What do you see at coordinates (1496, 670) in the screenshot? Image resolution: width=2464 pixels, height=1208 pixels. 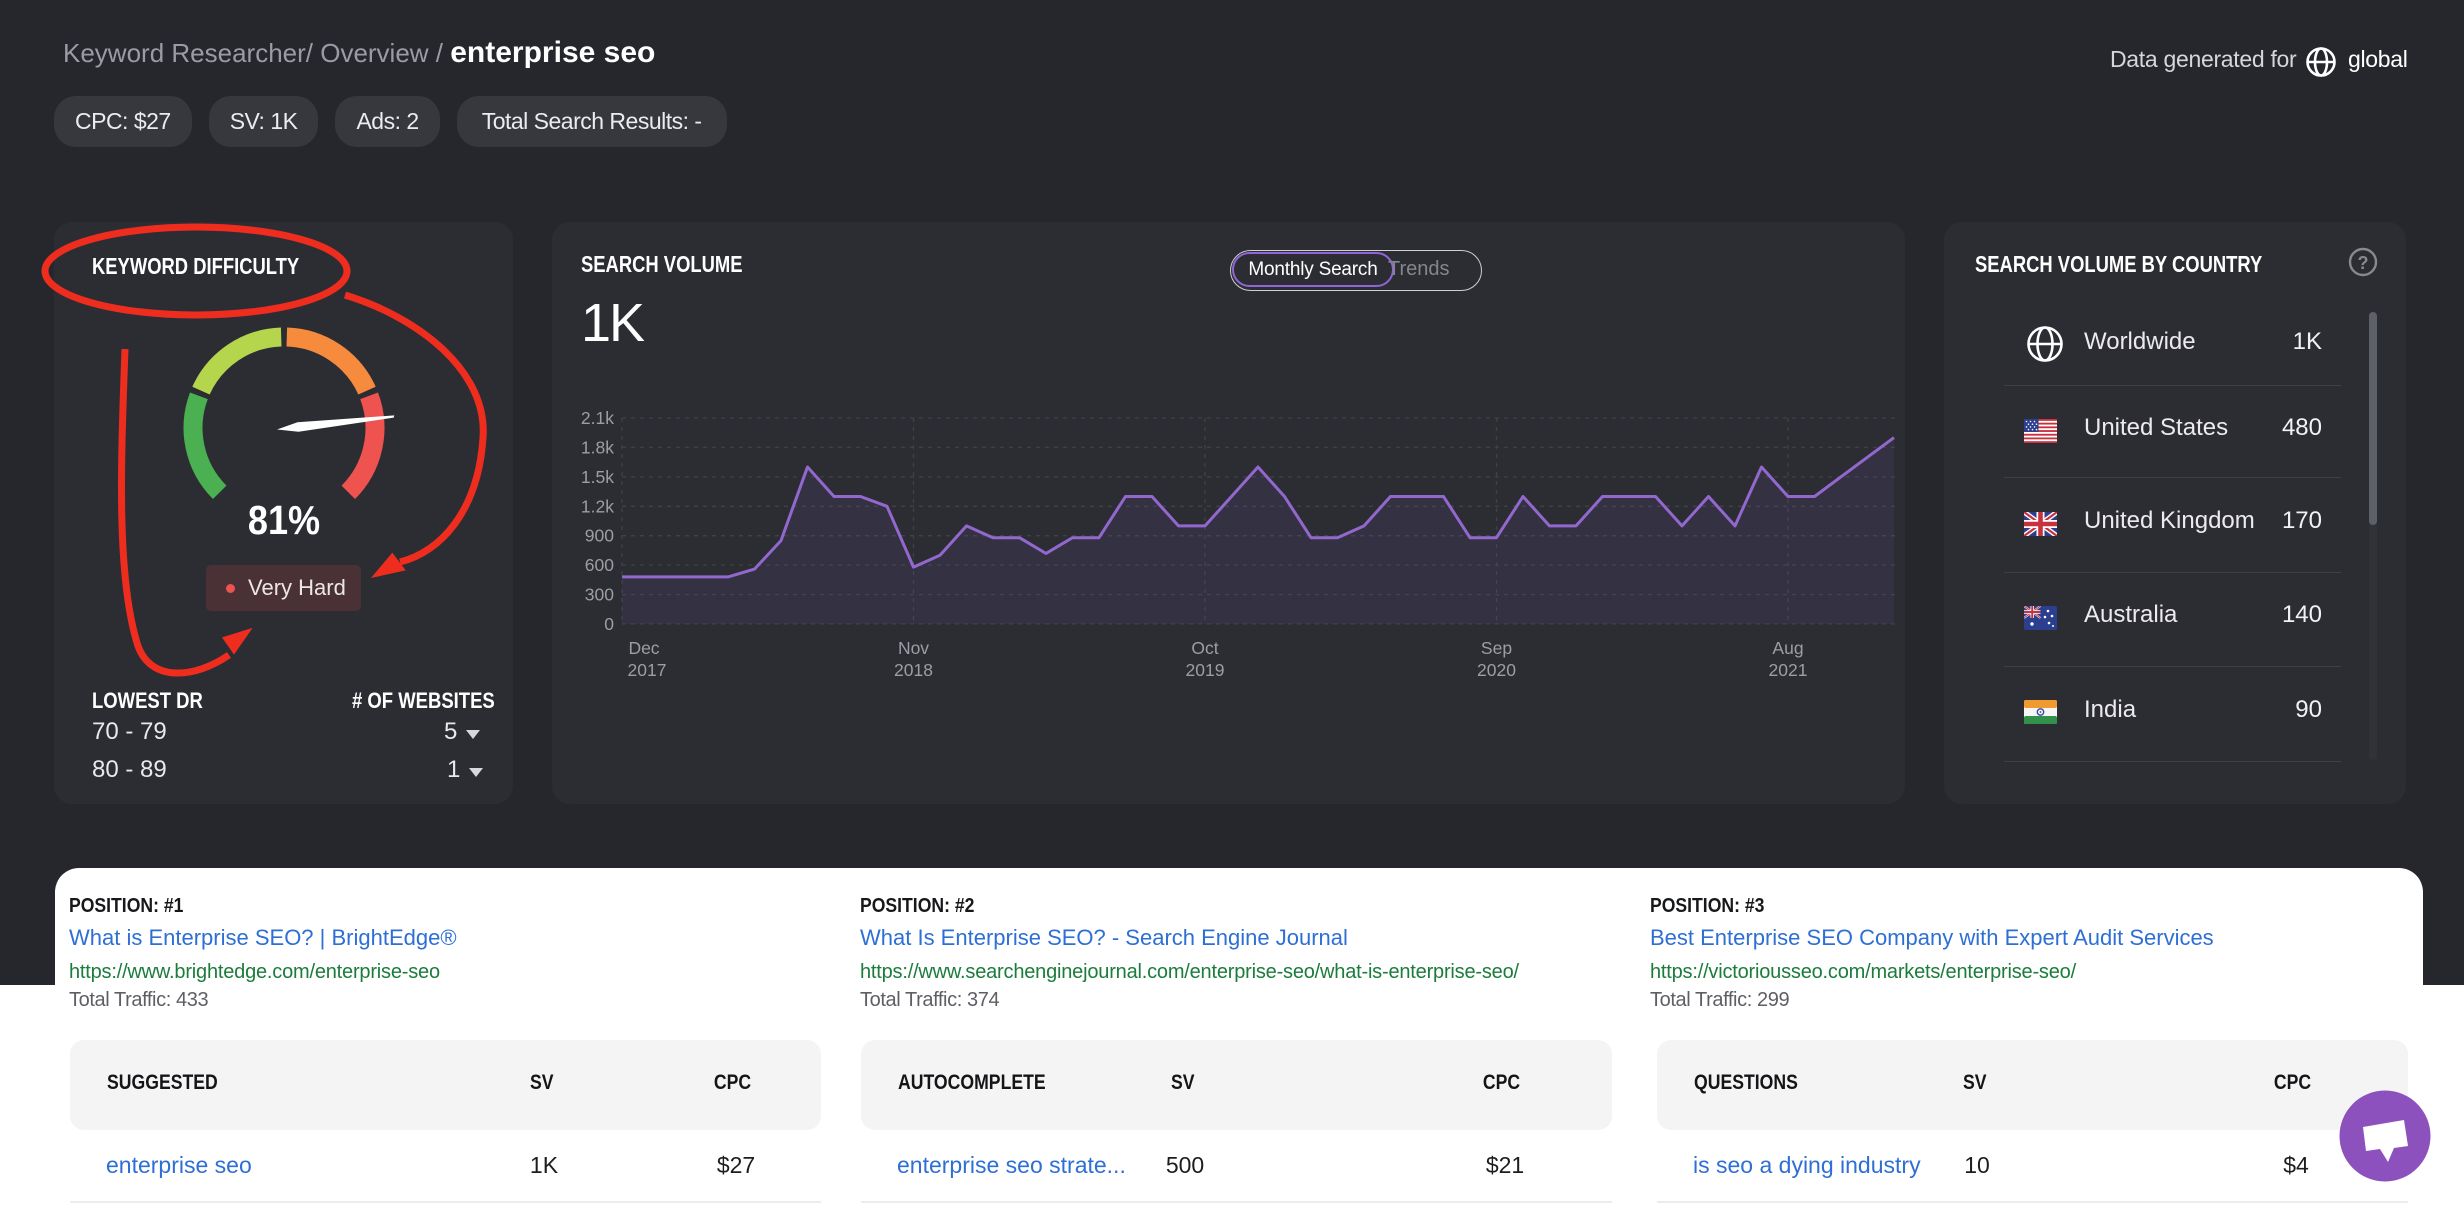 I see `svg-text: 2020` at bounding box center [1496, 670].